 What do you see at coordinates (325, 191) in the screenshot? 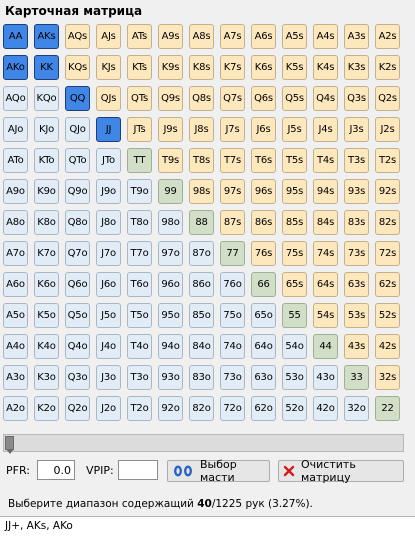
I see `hand-cell-94s: 94s` at bounding box center [325, 191].